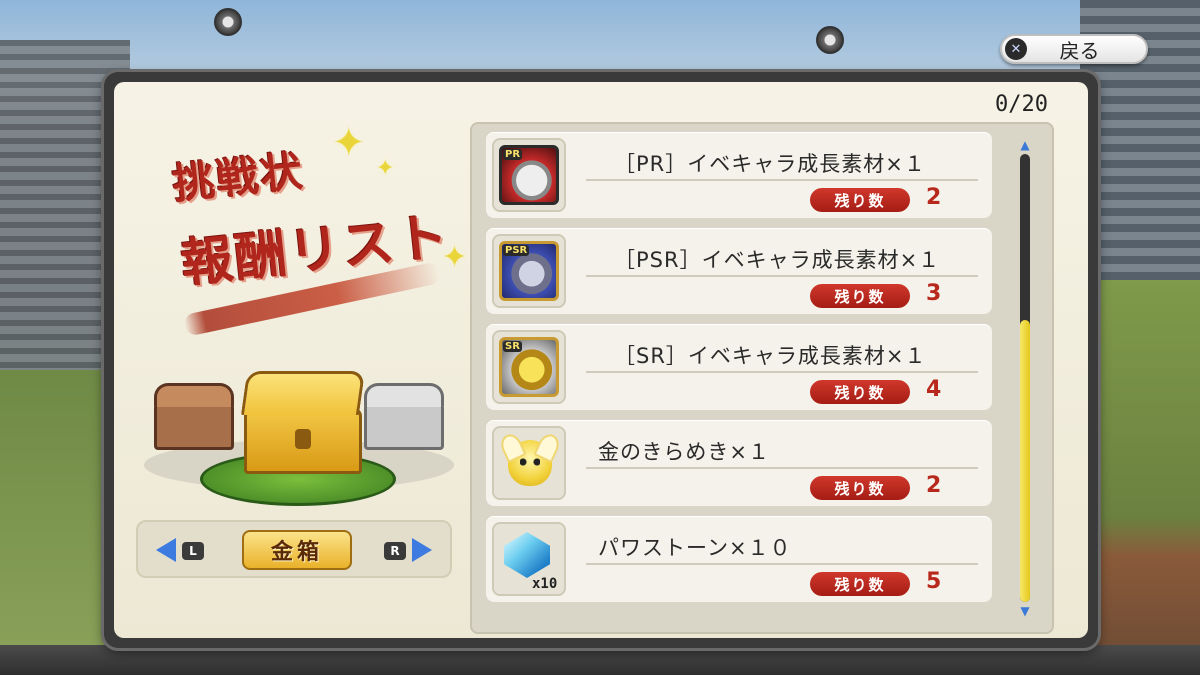 This screenshot has width=1200, height=675. I want to click on prev-box-arrow-icon, so click(166, 550).